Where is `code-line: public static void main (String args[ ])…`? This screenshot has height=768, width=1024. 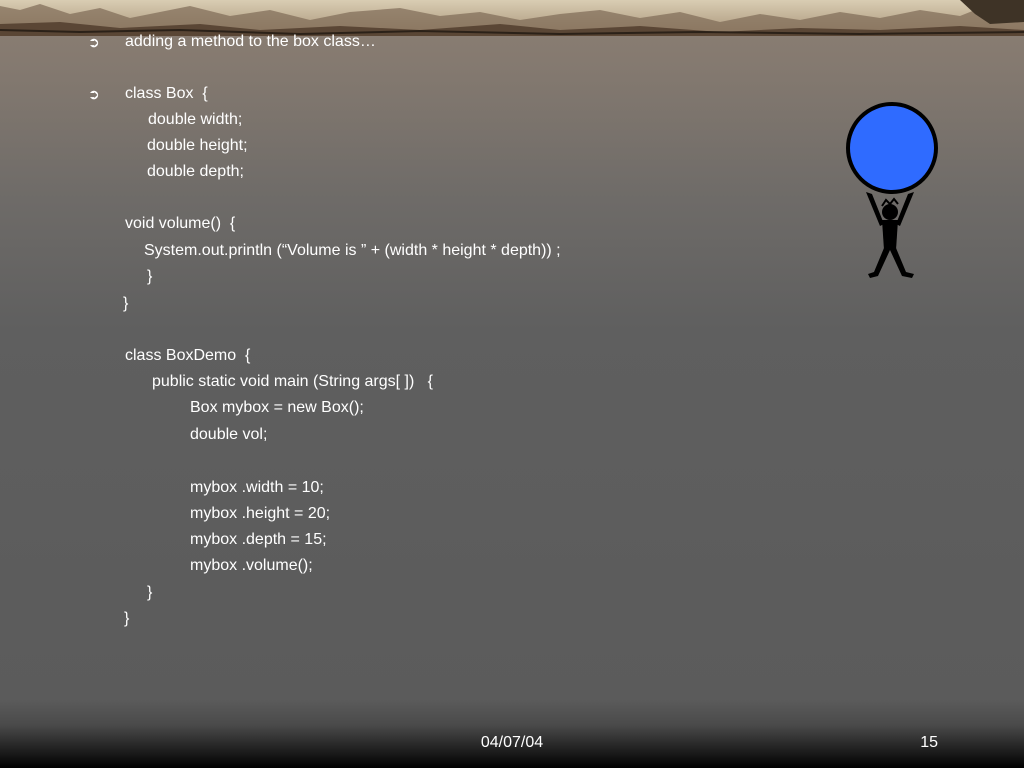 code-line: public static void main (String args[ ])… is located at coordinates (292, 381).